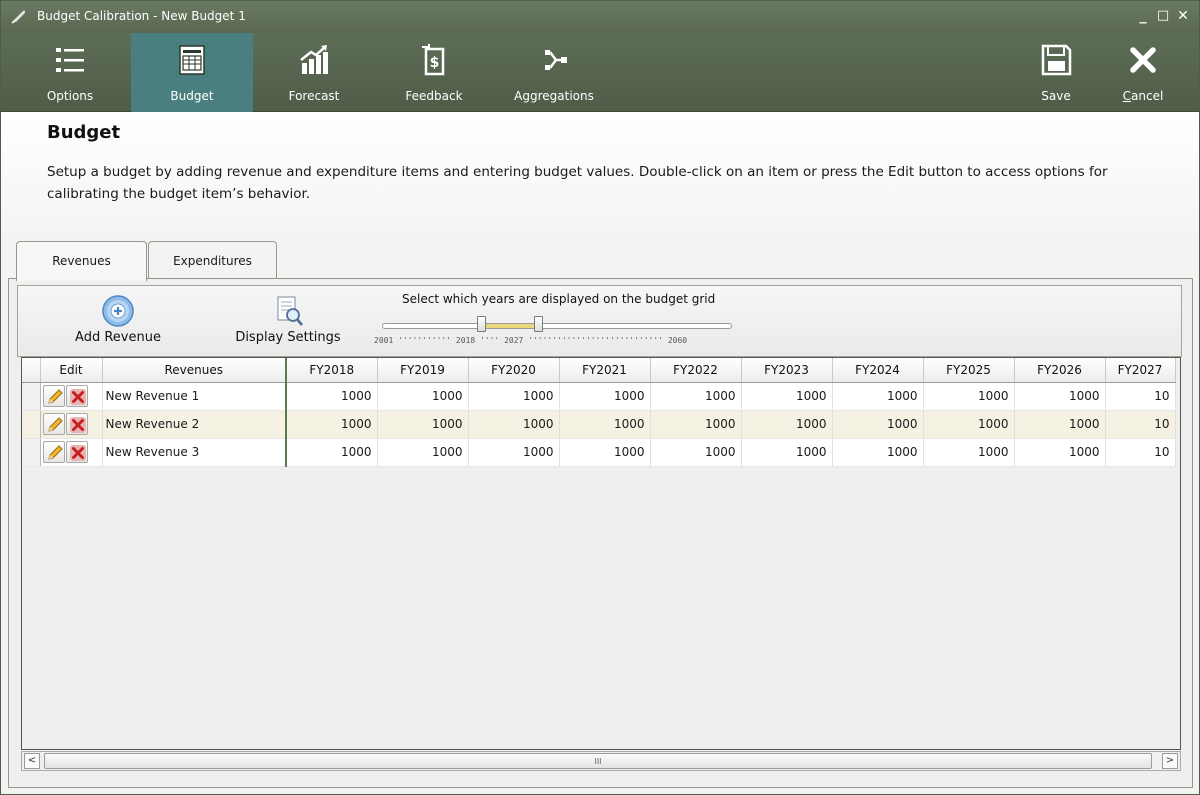 This screenshot has width=1200, height=795. Describe the element at coordinates (194, 396) in the screenshot. I see `revenue-name-cell: New Revenue 1` at that location.